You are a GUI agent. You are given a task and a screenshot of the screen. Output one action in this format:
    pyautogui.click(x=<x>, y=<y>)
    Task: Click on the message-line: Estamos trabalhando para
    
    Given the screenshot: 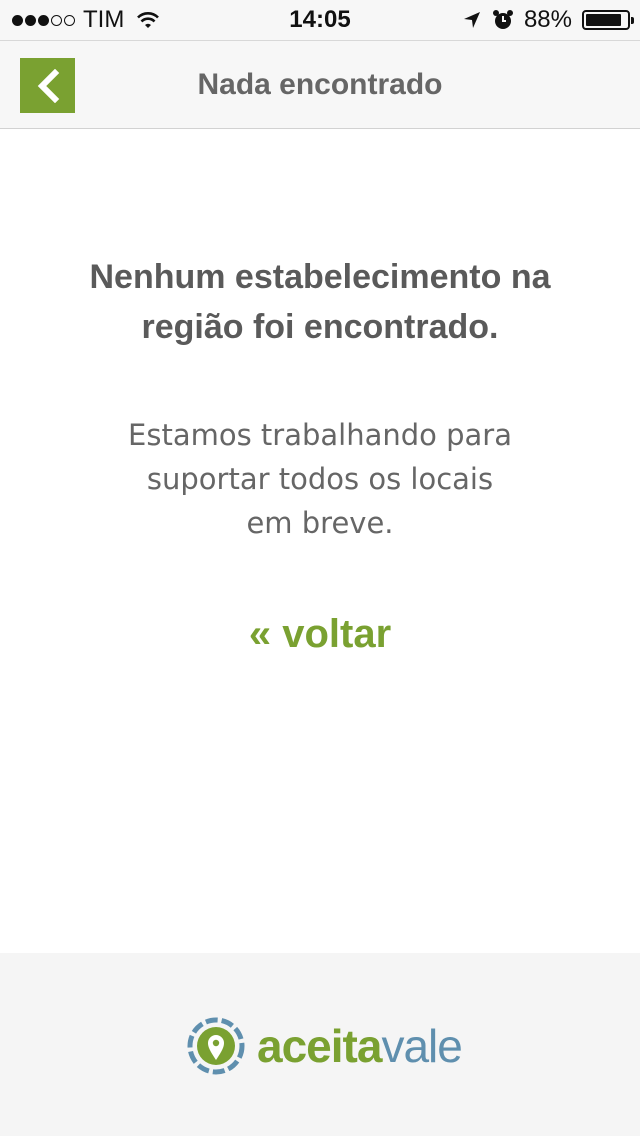 What is the action you would take?
    pyautogui.click(x=320, y=435)
    